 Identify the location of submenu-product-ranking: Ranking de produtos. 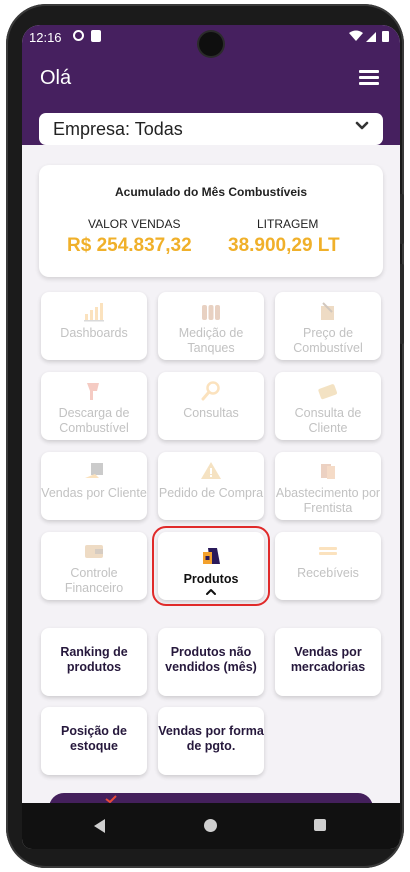
(94, 662).